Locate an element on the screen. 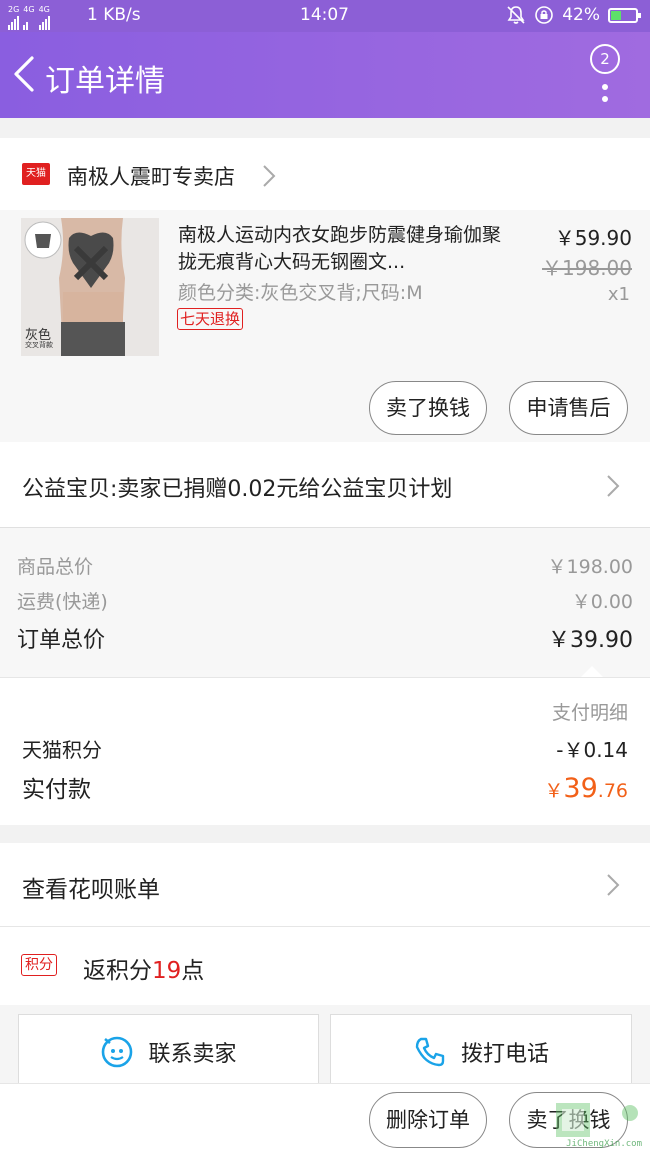 This screenshot has height=1155, width=650. back-arrow-icon is located at coordinates (25, 74).